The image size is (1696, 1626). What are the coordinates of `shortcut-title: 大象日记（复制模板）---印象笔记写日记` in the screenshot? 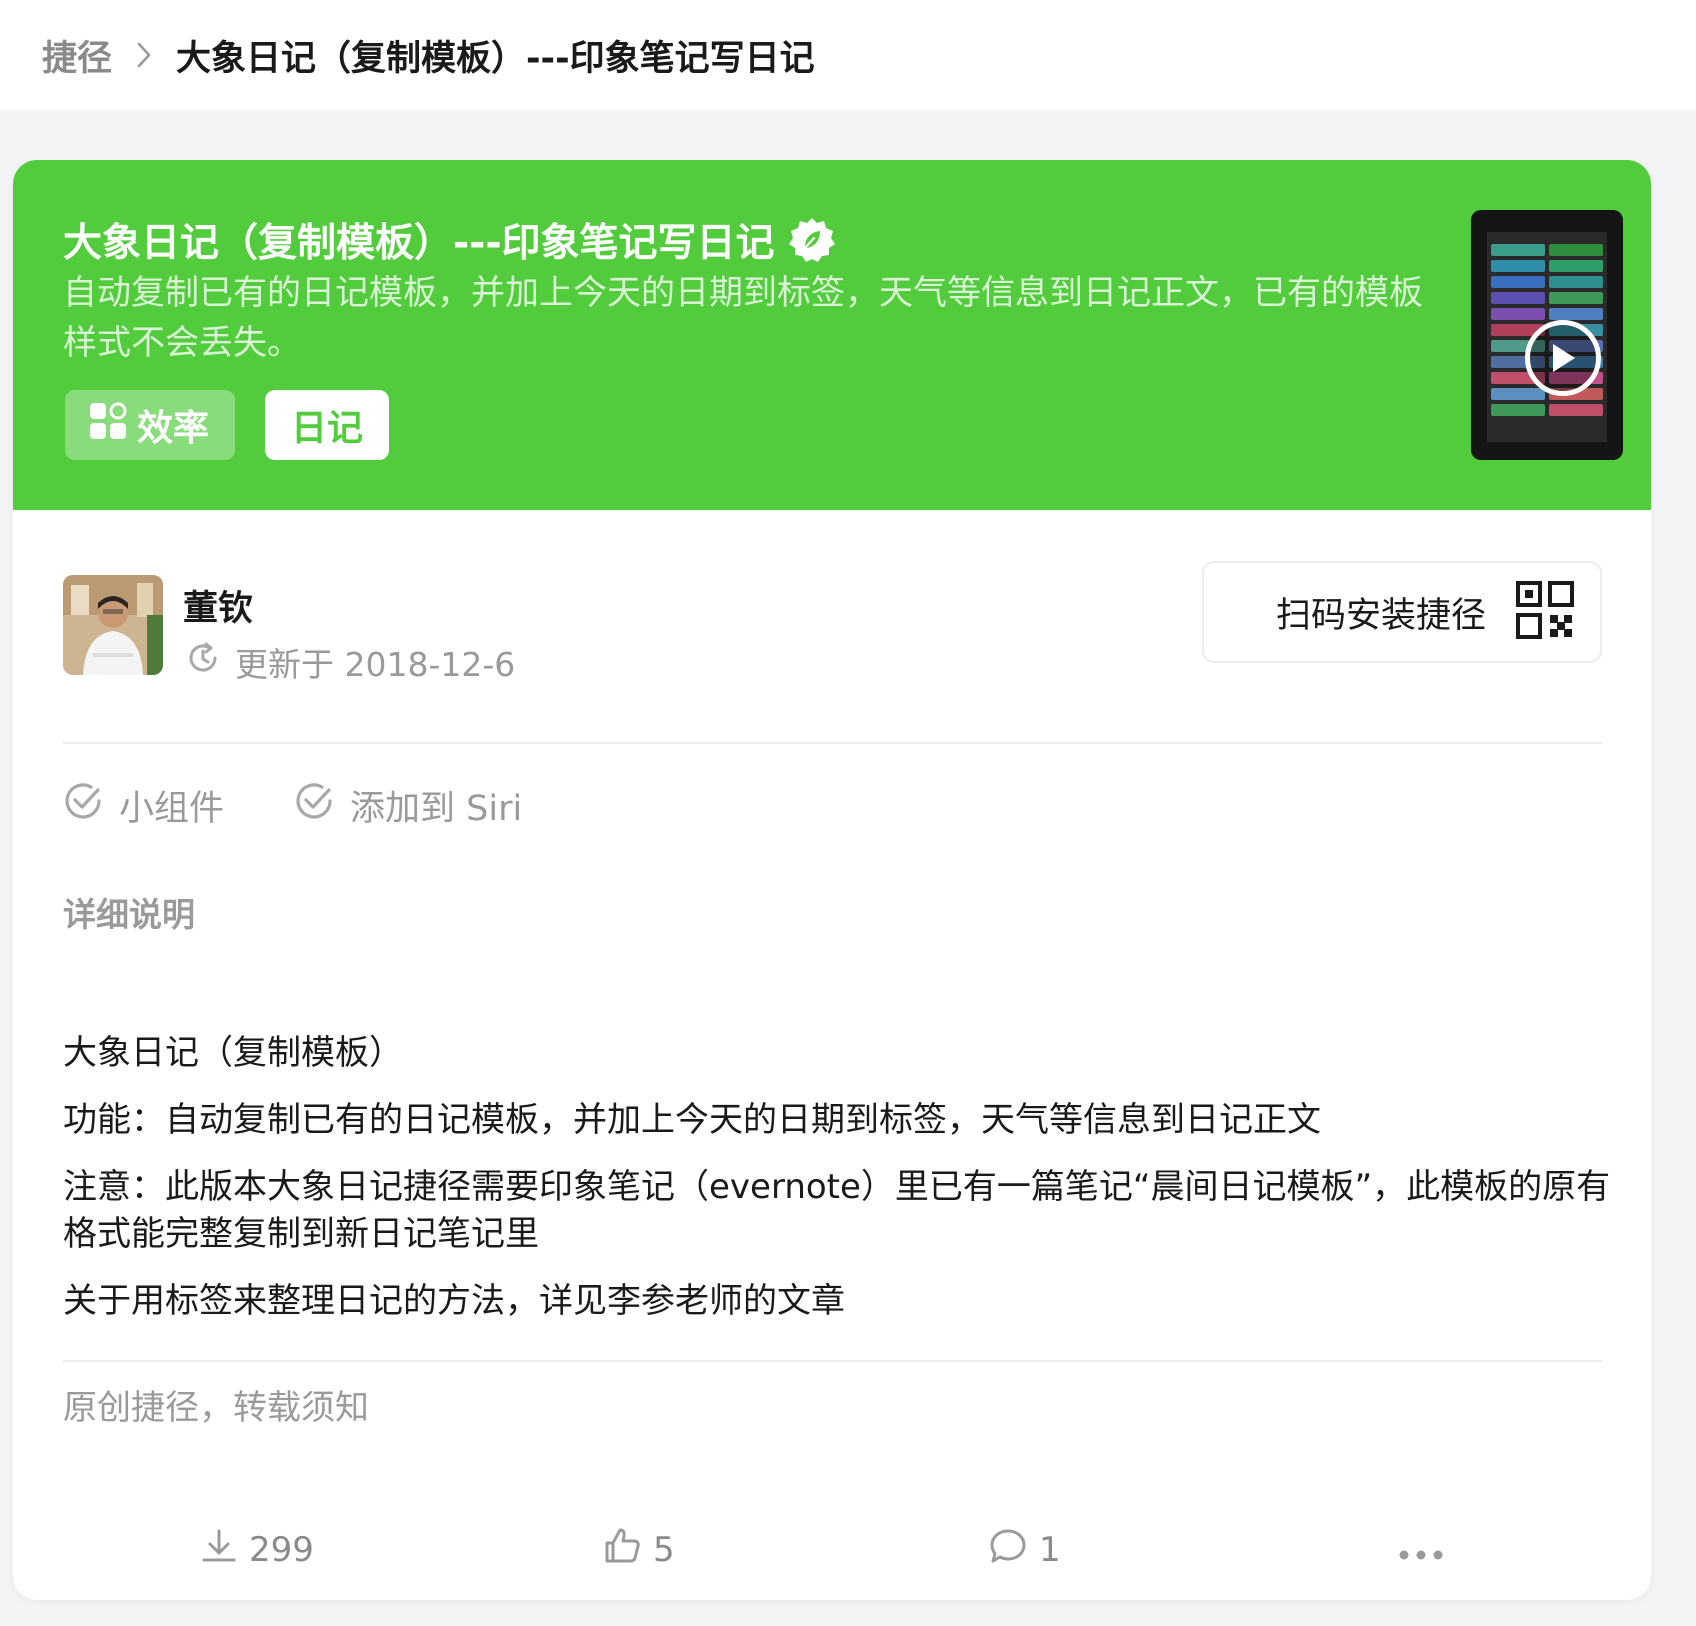 It's located at (419, 243).